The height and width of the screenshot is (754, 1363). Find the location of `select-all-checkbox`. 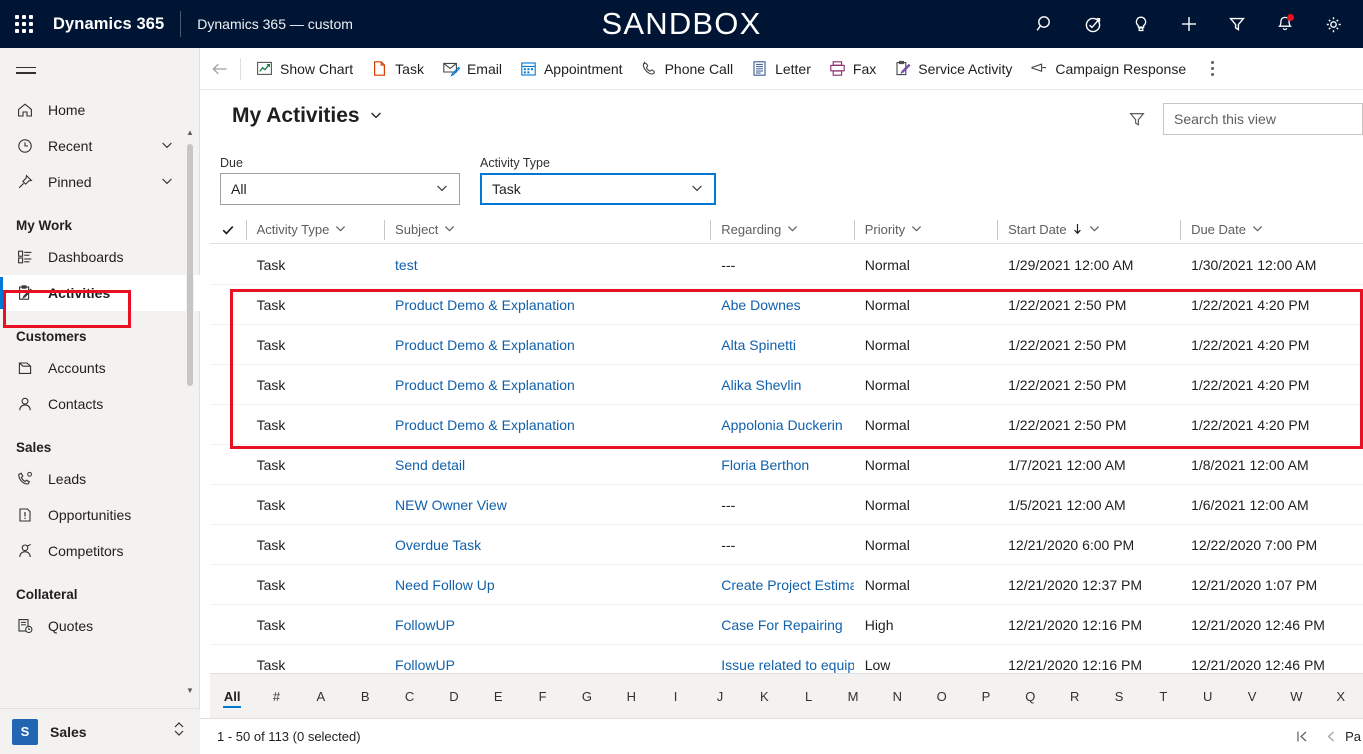

select-all-checkbox is located at coordinates (228, 230).